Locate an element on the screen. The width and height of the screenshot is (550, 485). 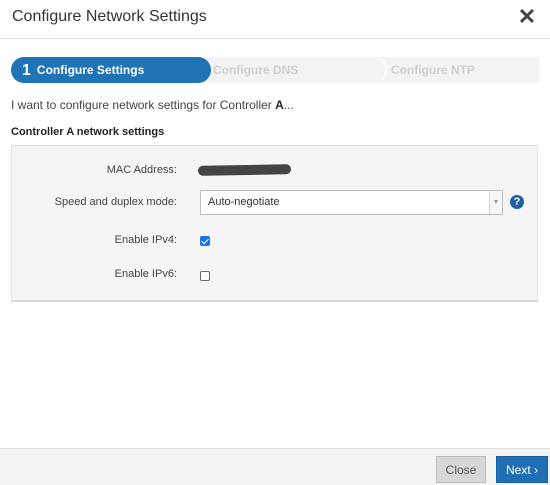
wizard-step-configure-ntp: 3Configure NTP is located at coordinates (450, 70).